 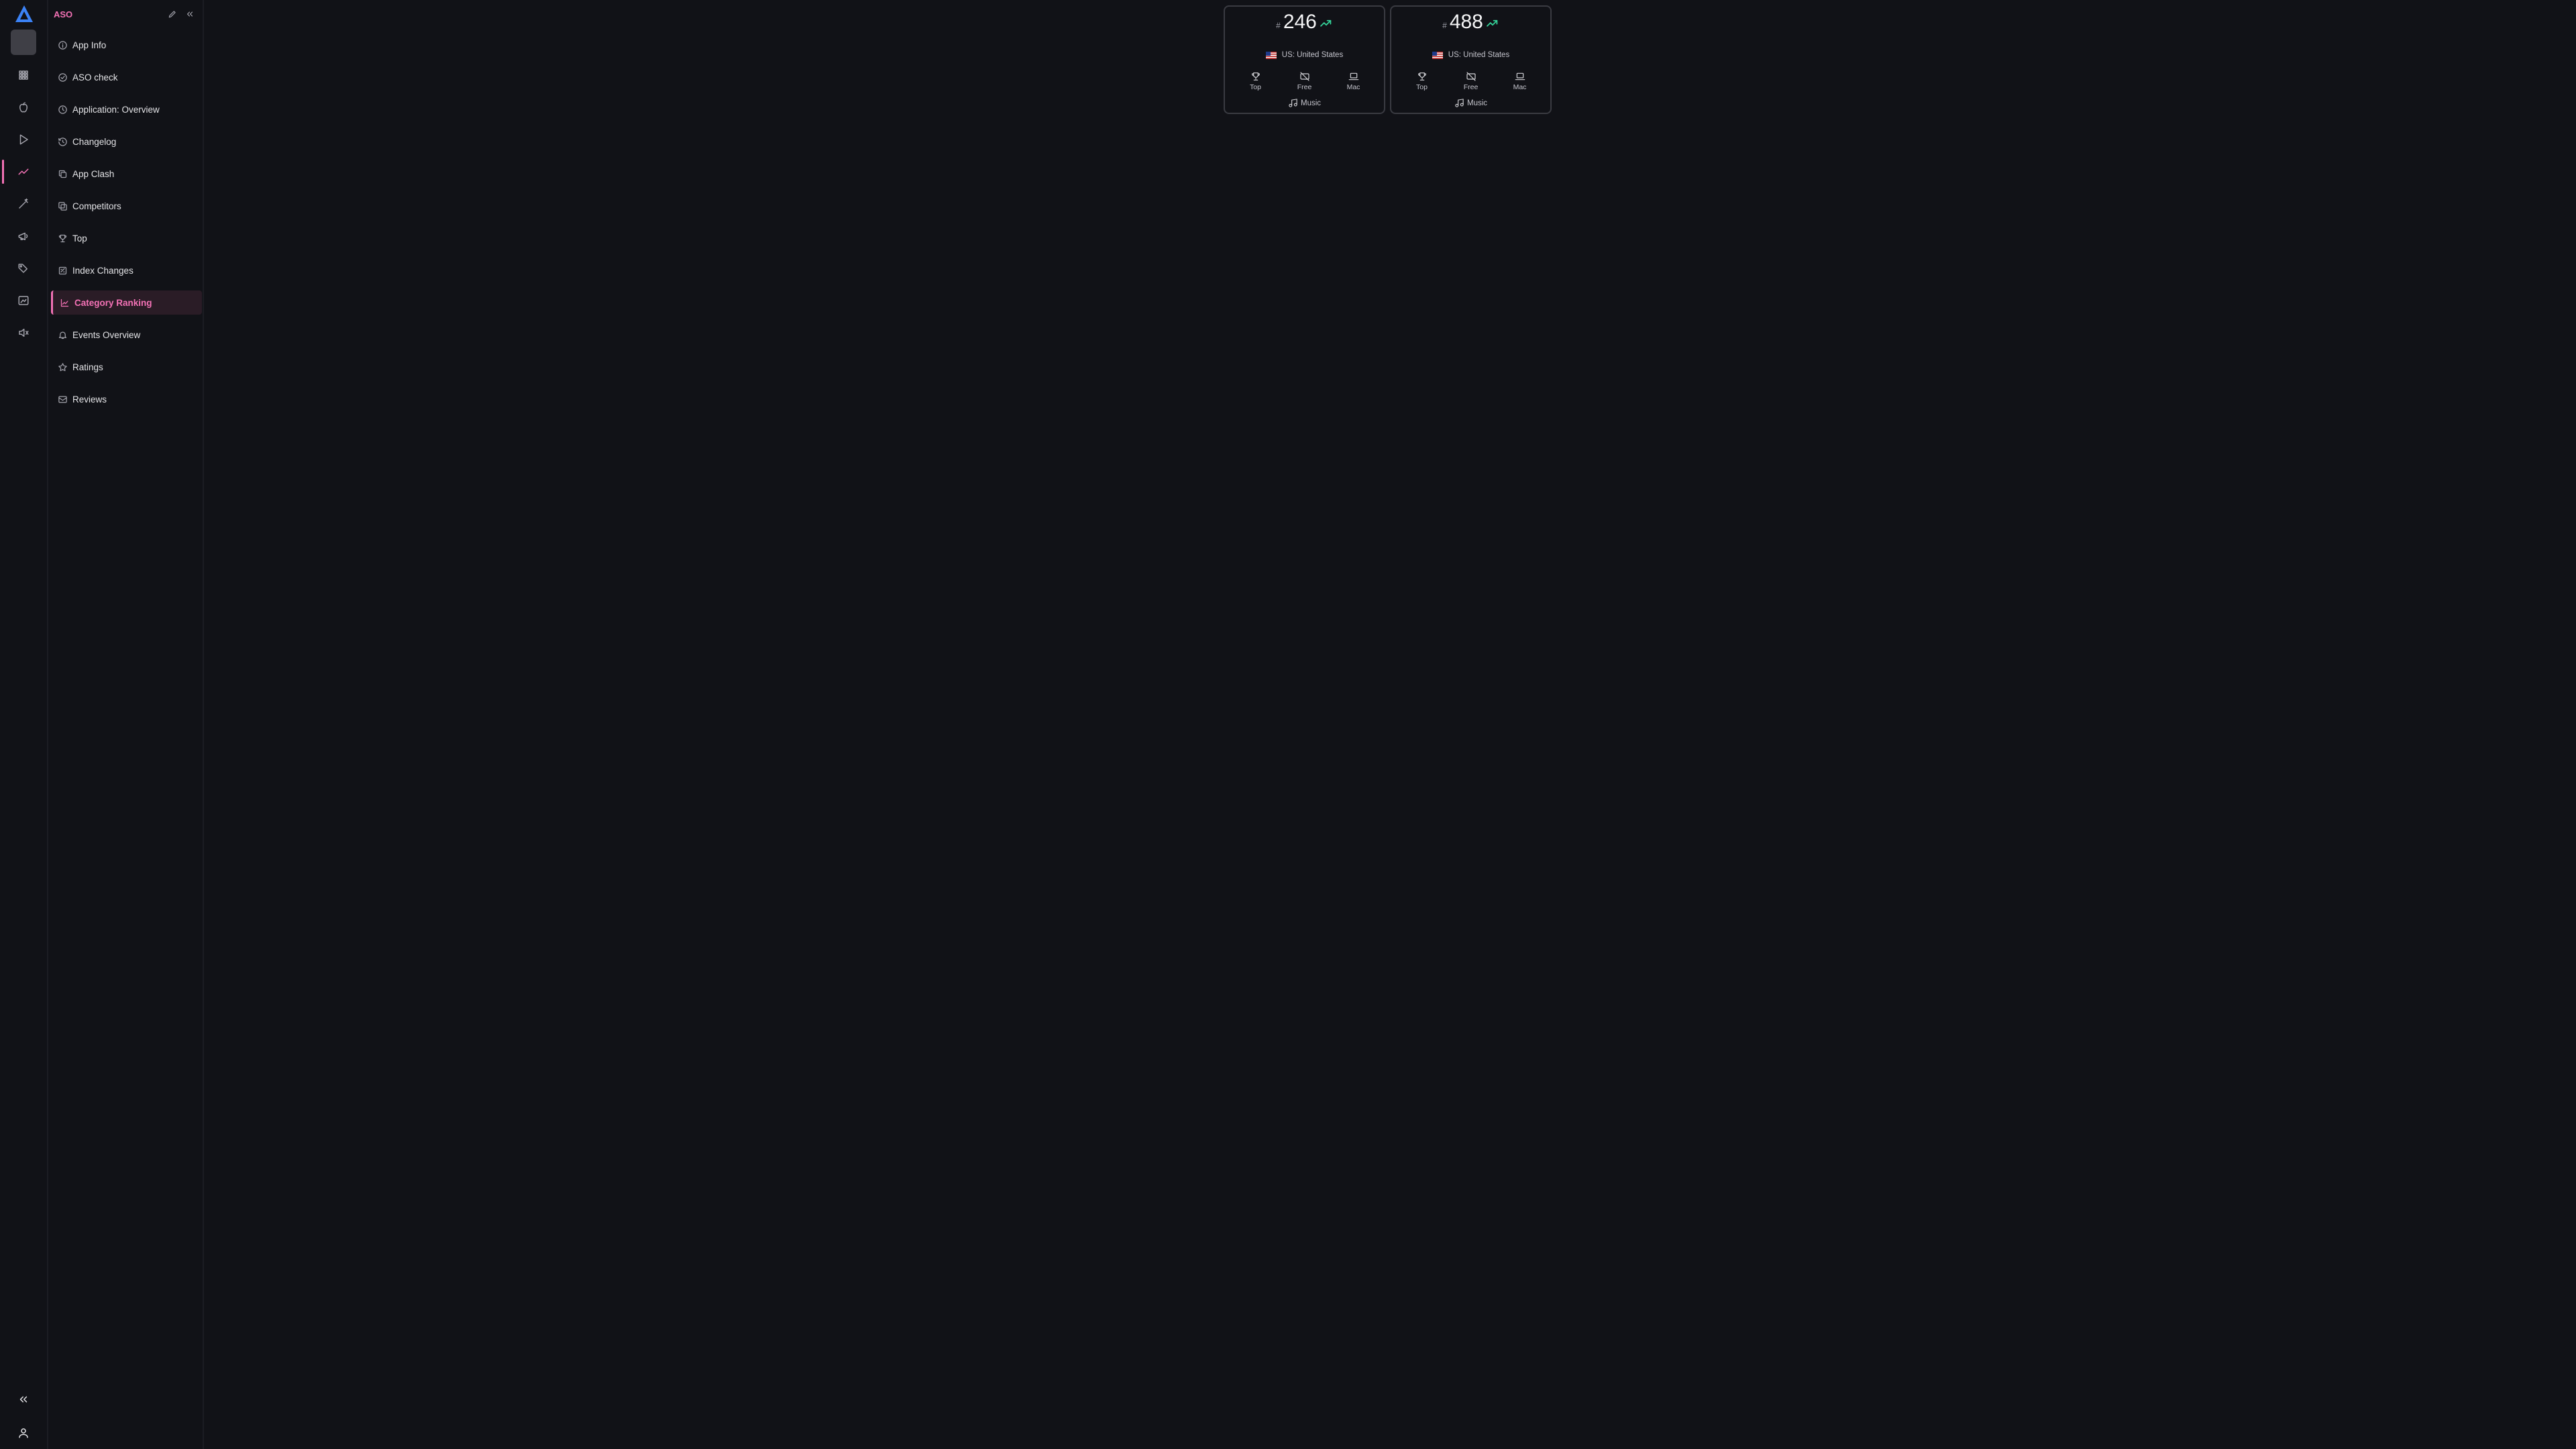 What do you see at coordinates (23, 236) in the screenshot?
I see `megaphone-icon` at bounding box center [23, 236].